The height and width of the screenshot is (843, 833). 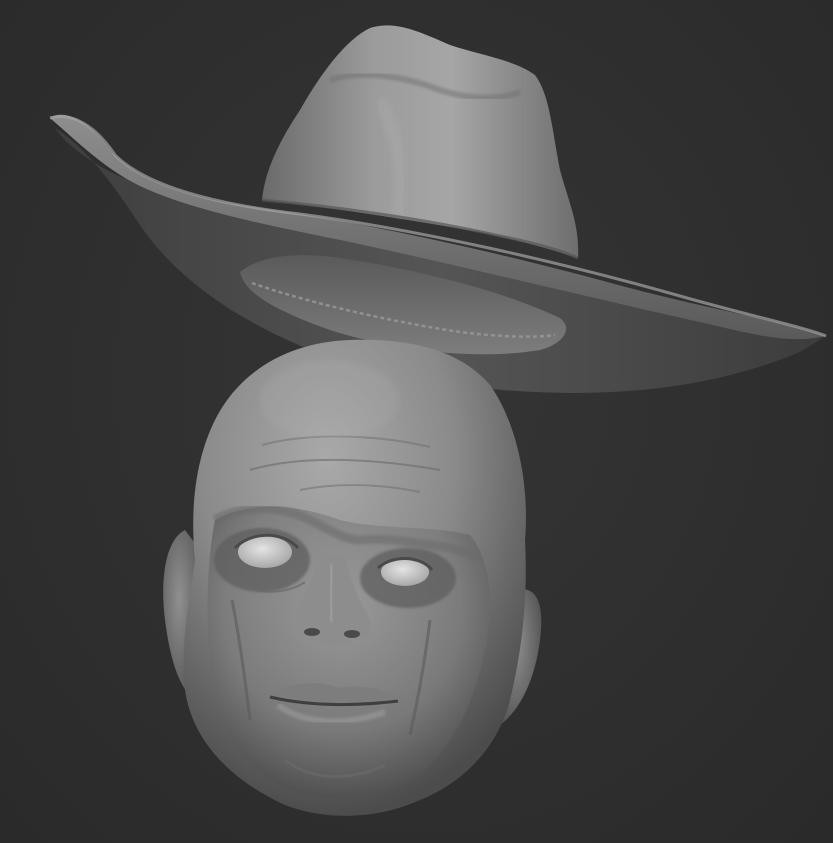 I want to click on nose-ridge-highlight, so click(x=331, y=593).